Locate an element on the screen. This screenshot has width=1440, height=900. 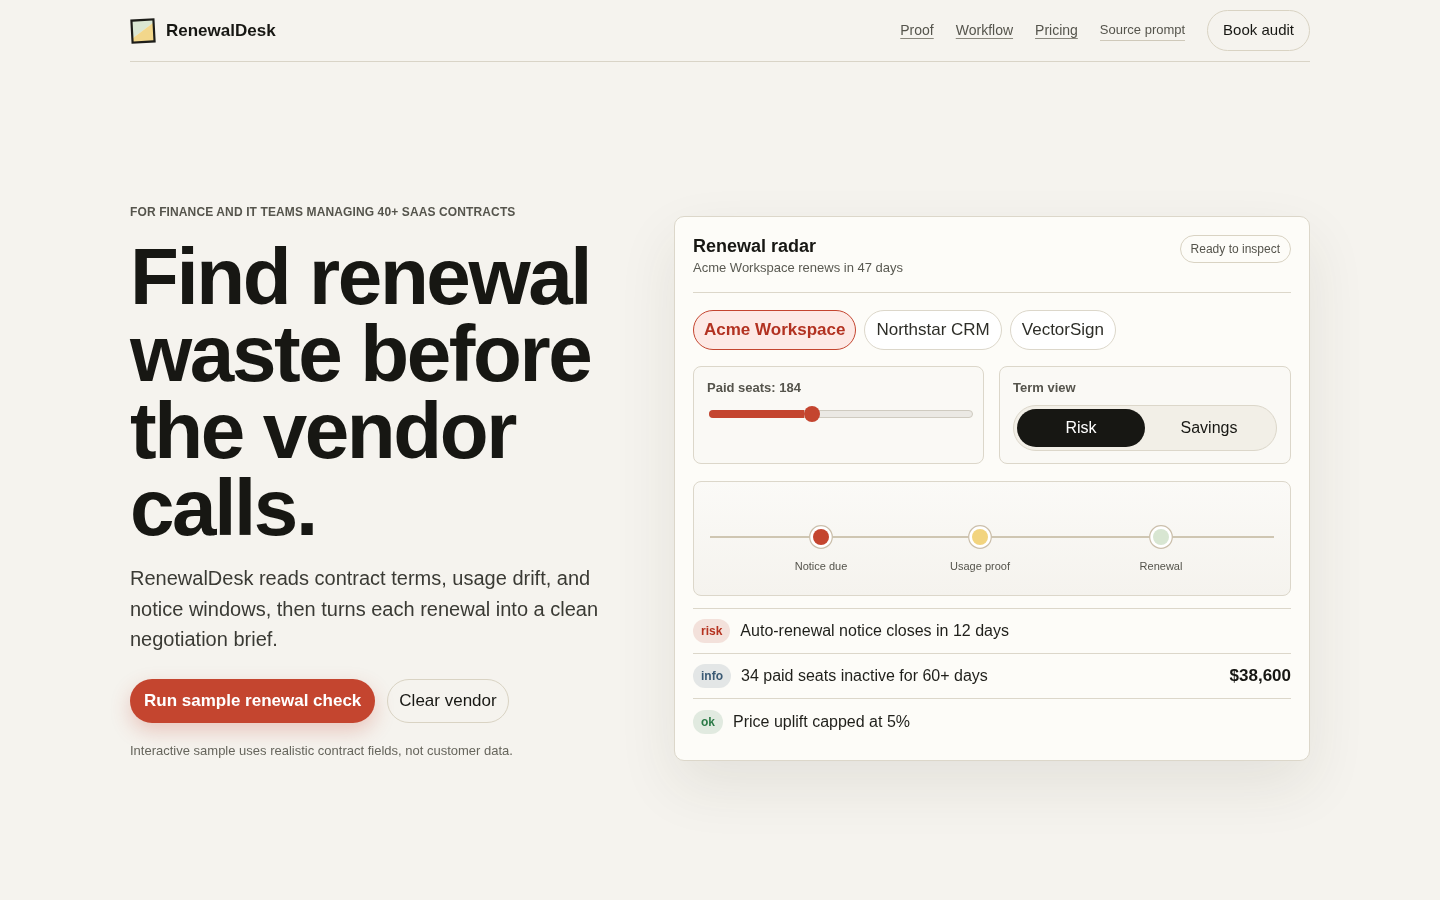
term-view-option: Risk is located at coordinates (1081, 428).